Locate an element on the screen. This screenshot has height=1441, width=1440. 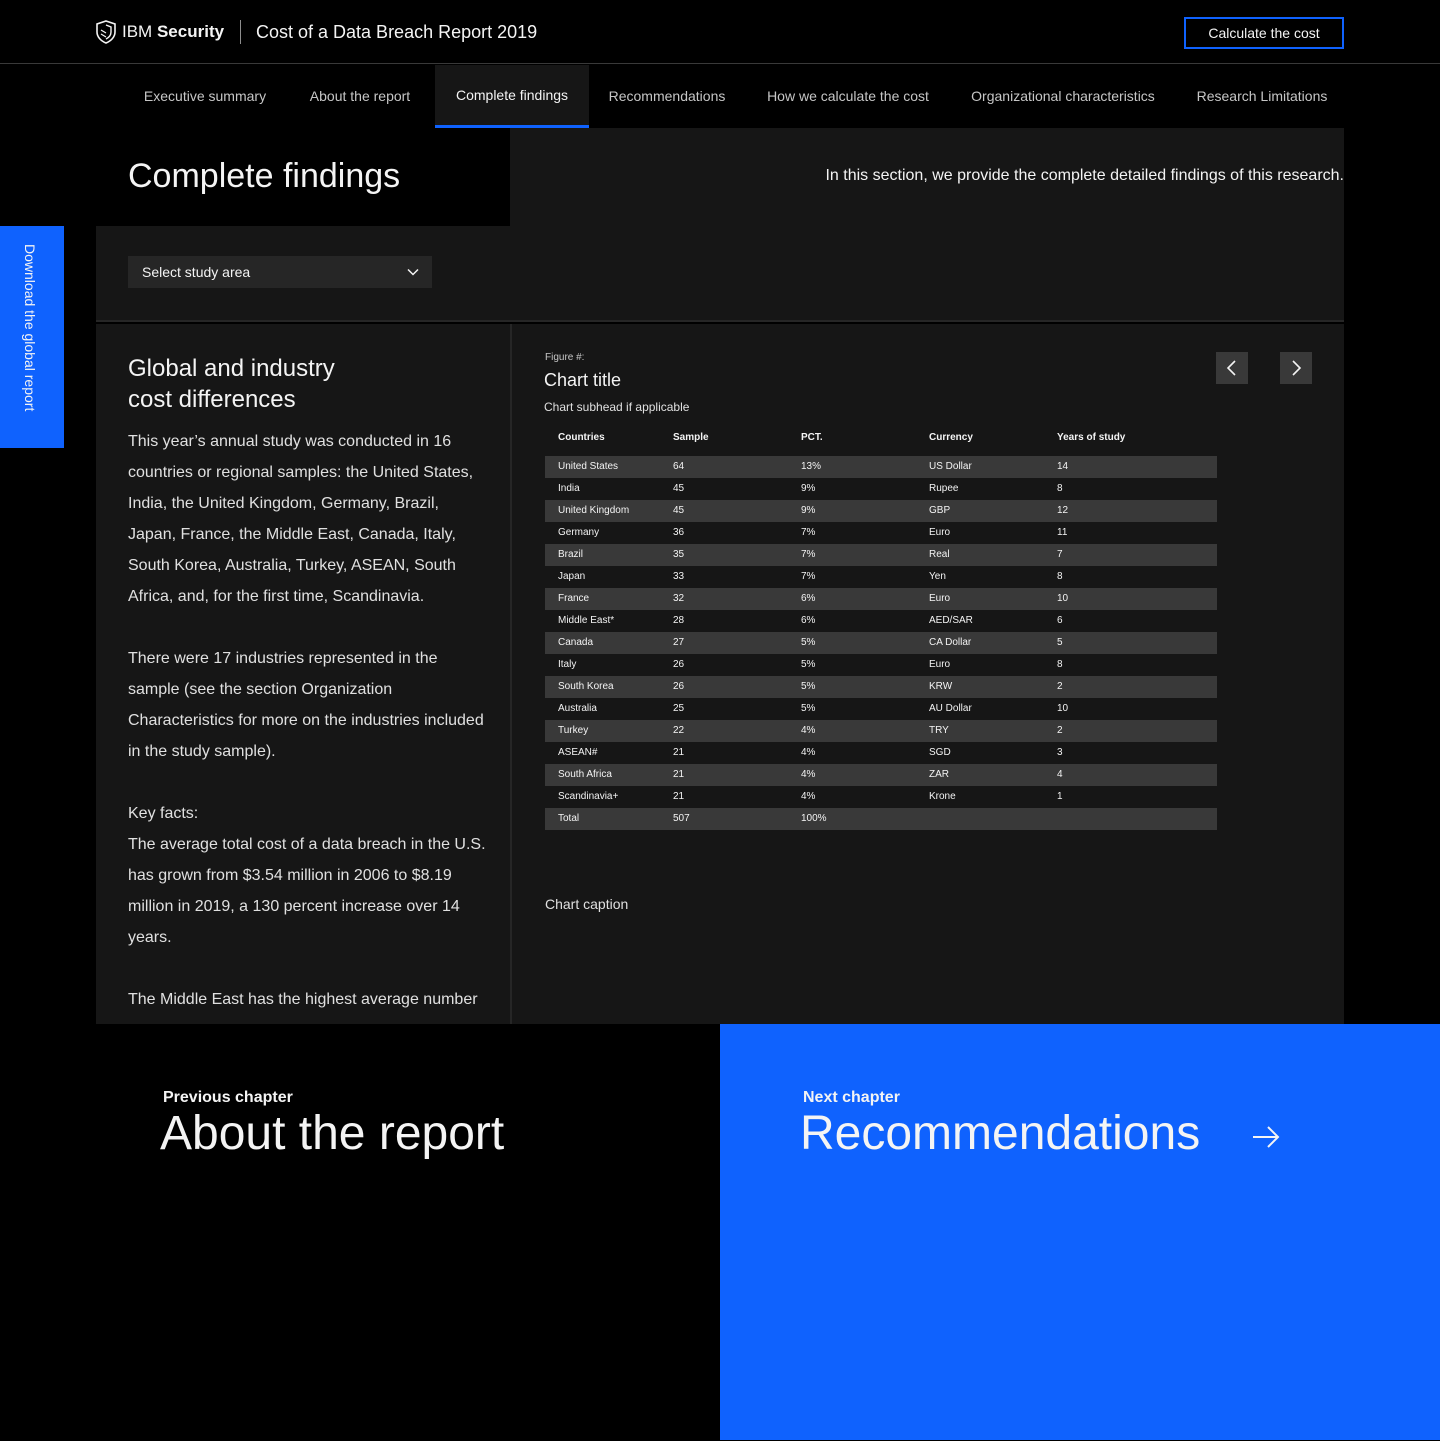
table-cell: South Korea is located at coordinates (586, 686).